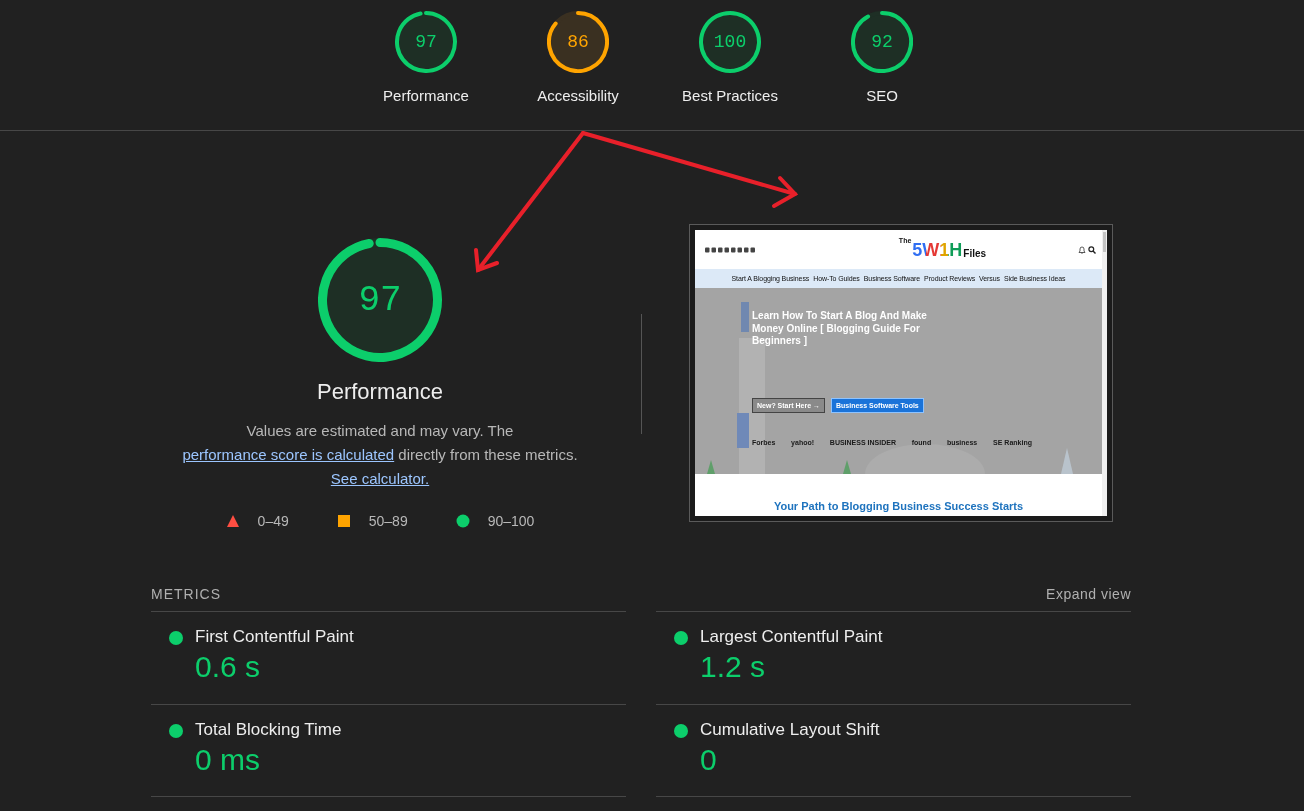 This screenshot has width=1304, height=811. What do you see at coordinates (380, 478) in the screenshot?
I see `calculator-link: See calculator.` at bounding box center [380, 478].